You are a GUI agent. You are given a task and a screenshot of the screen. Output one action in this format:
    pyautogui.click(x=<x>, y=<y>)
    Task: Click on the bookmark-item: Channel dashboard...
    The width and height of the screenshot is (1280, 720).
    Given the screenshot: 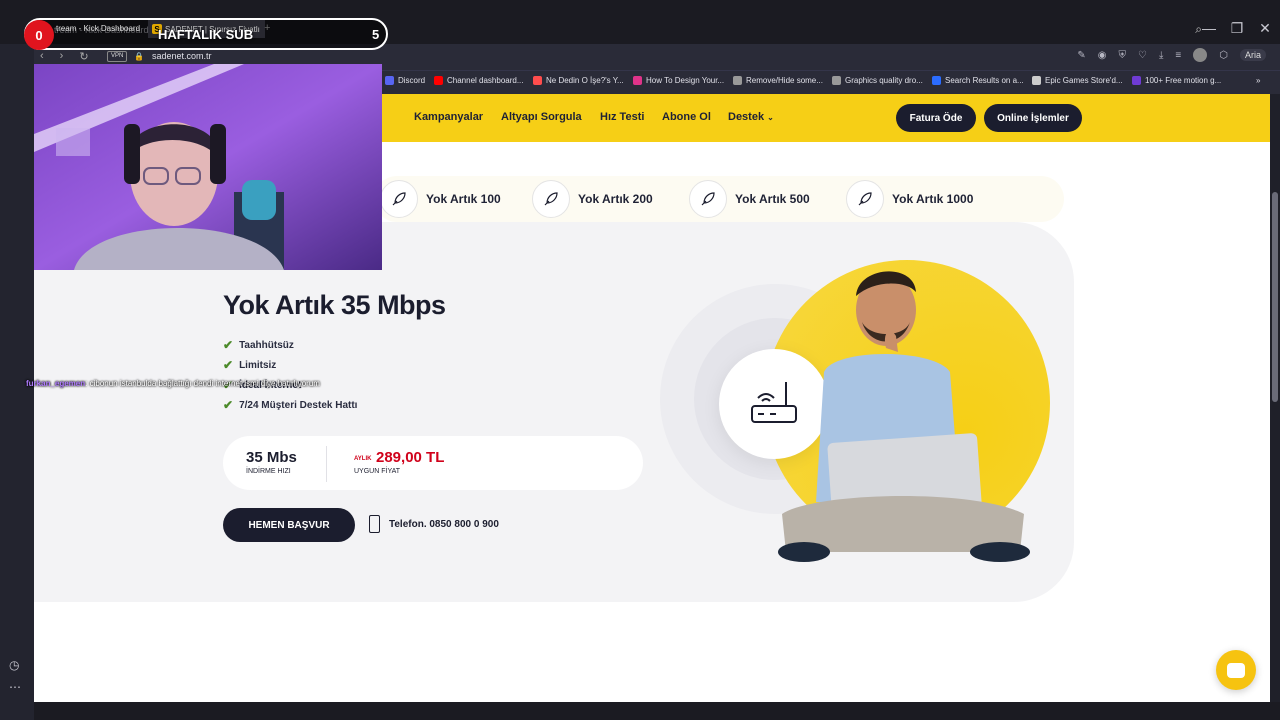 What is the action you would take?
    pyautogui.click(x=479, y=80)
    